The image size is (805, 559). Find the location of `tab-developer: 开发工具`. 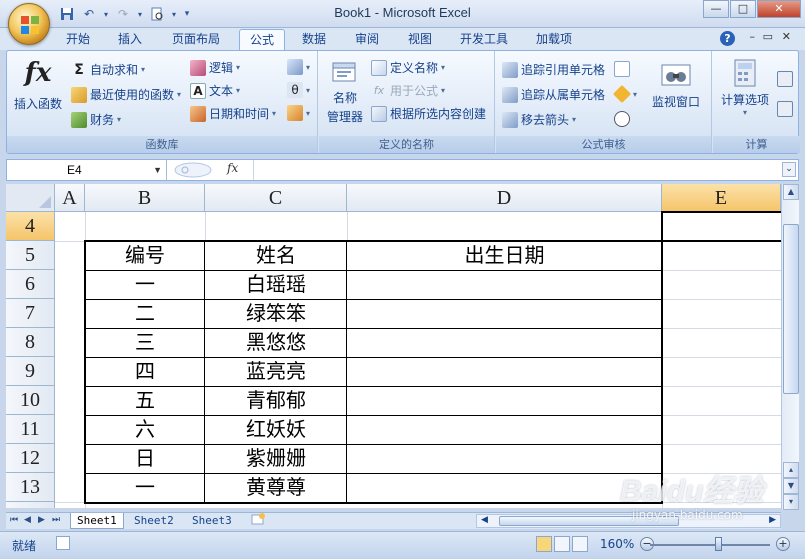

tab-developer: 开发工具 is located at coordinates (484, 39).